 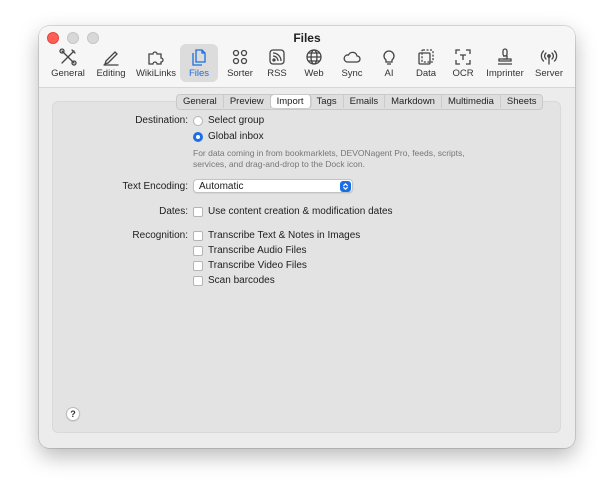 I want to click on tab-general: General, so click(x=200, y=101).